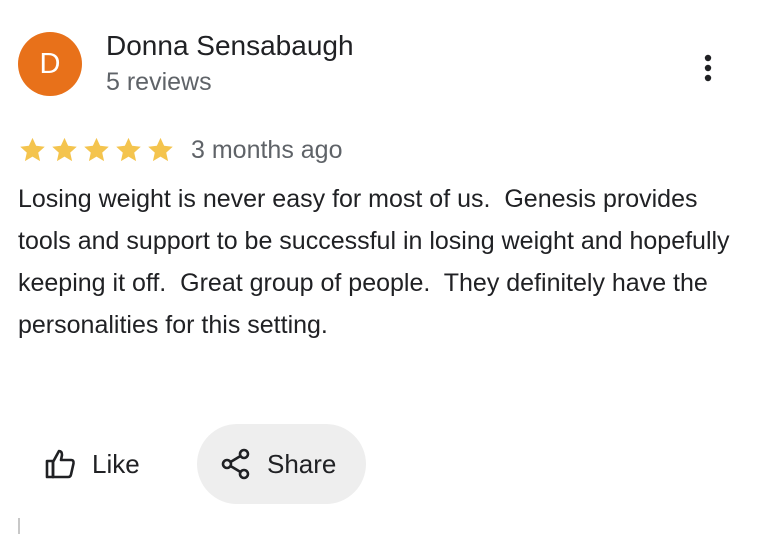  I want to click on scroll-indicator, so click(19, 526).